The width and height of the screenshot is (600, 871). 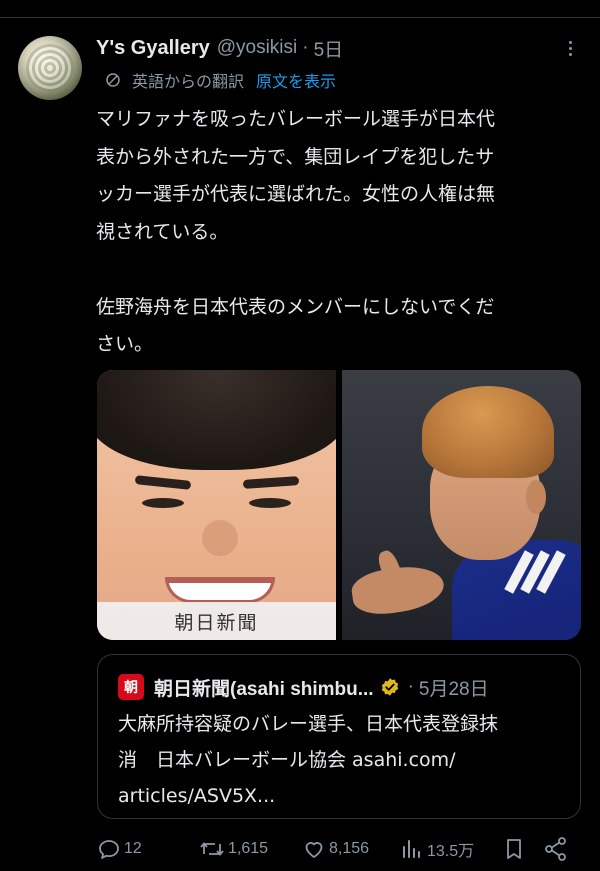 What do you see at coordinates (216, 621) in the screenshot?
I see `image-watermark: 朝日新聞` at bounding box center [216, 621].